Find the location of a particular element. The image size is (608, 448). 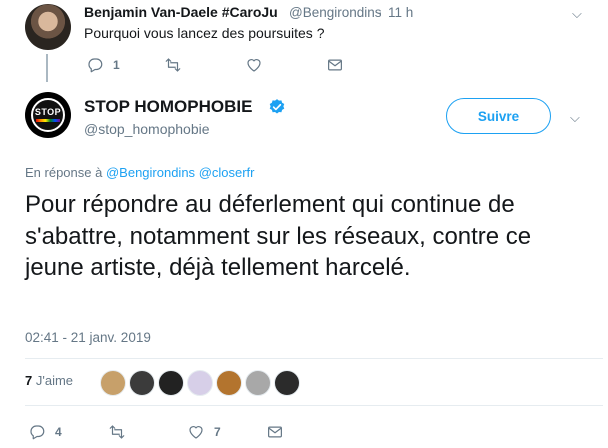

tweet-time: 11 h is located at coordinates (400, 12).